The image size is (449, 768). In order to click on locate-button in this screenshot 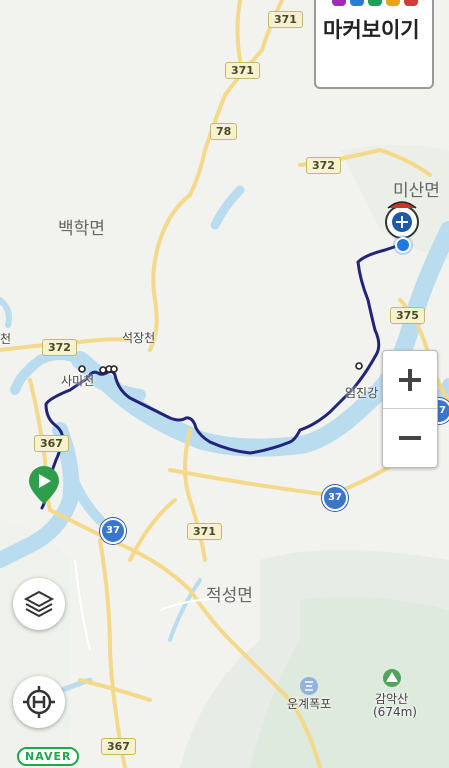, I will do `click(39, 702)`.